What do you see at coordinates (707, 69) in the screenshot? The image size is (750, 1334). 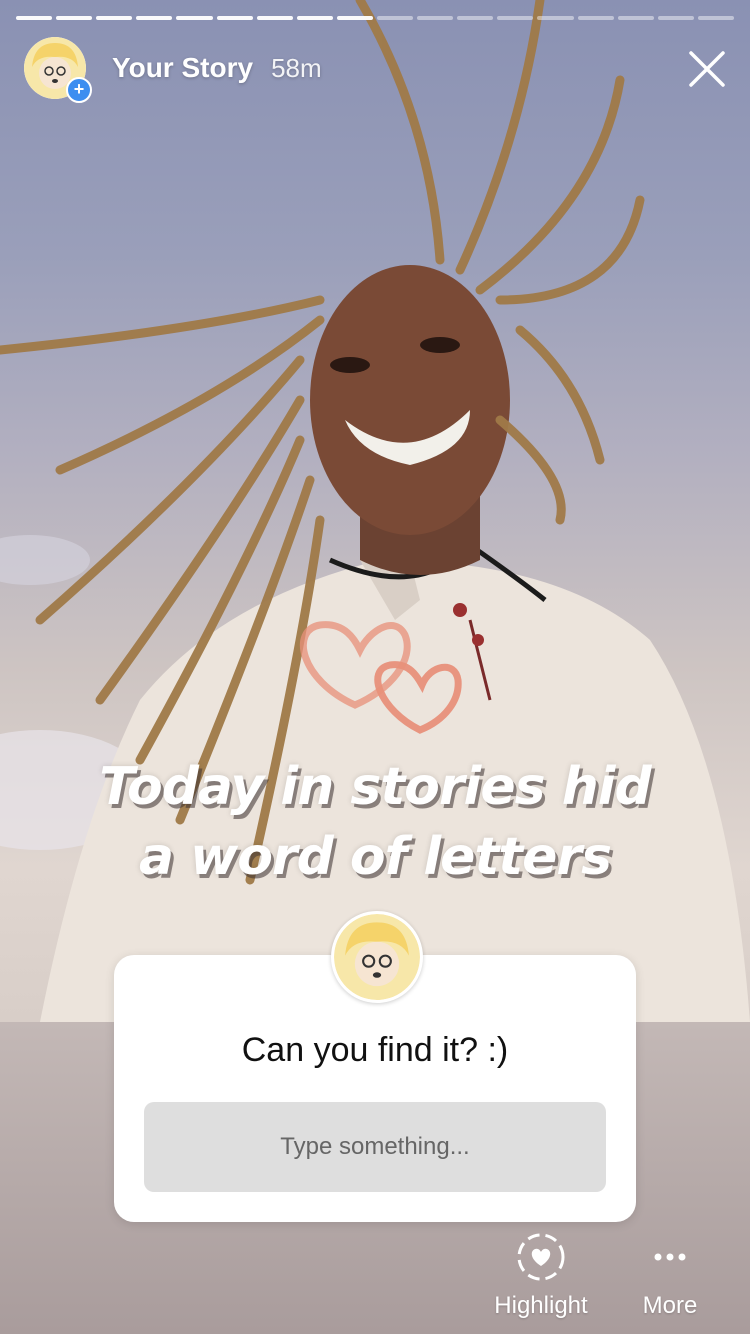 I see `close-icon` at bounding box center [707, 69].